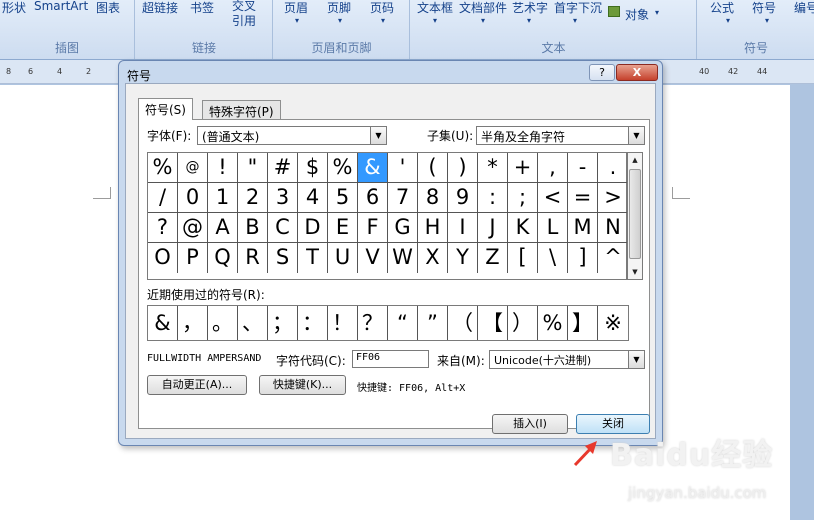  Describe the element at coordinates (373, 323) in the screenshot. I see `recent-symbol-cell: ？` at that location.